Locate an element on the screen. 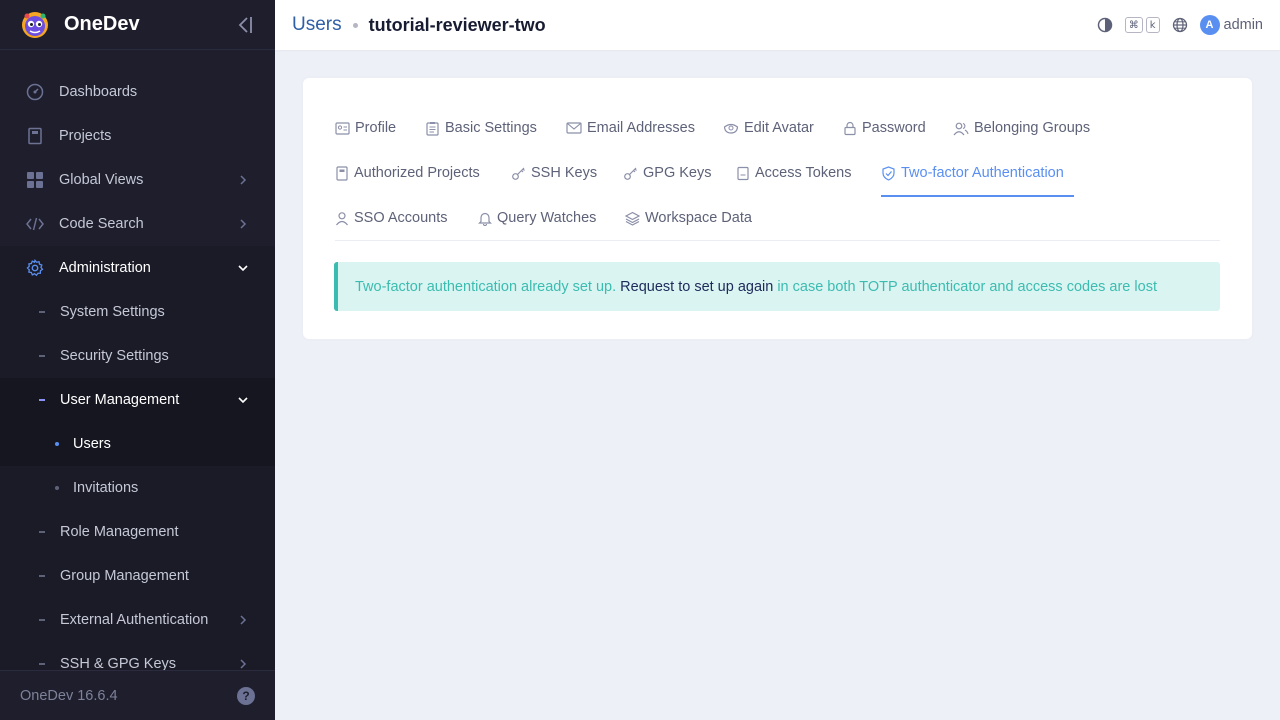  tab-ssh-keys: SSH Keys is located at coordinates (554, 173).